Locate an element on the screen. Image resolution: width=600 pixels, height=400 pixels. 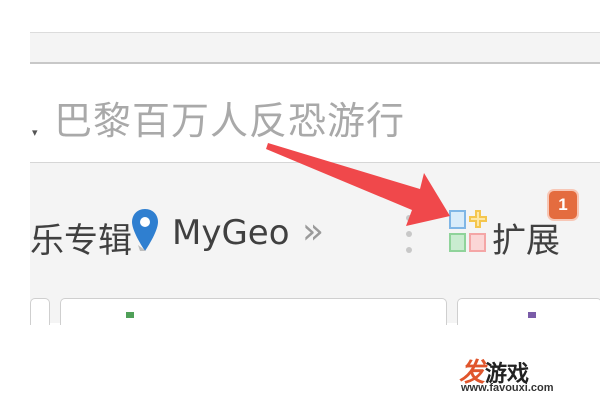
extensions-label: 扩展 is located at coordinates (526, 237).